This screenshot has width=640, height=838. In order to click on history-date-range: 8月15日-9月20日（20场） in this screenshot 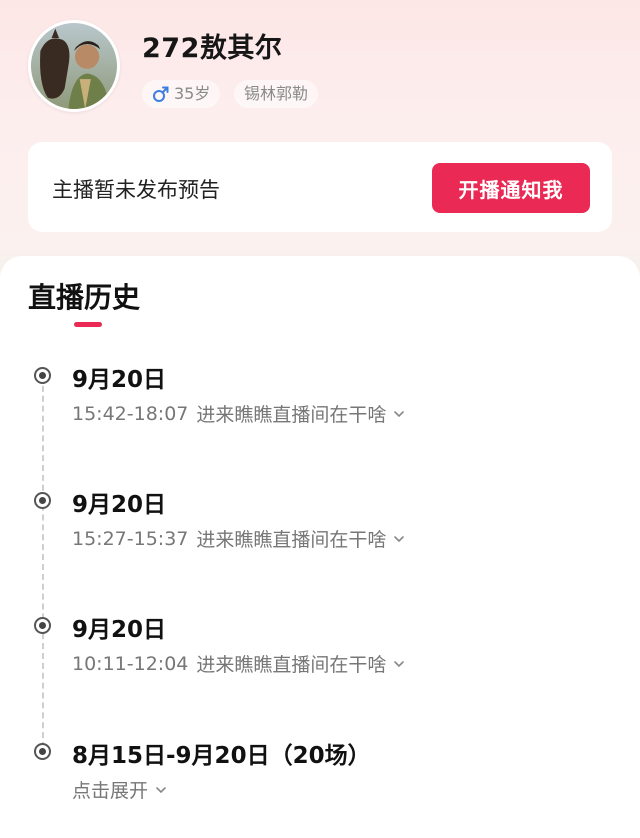, I will do `click(221, 756)`.